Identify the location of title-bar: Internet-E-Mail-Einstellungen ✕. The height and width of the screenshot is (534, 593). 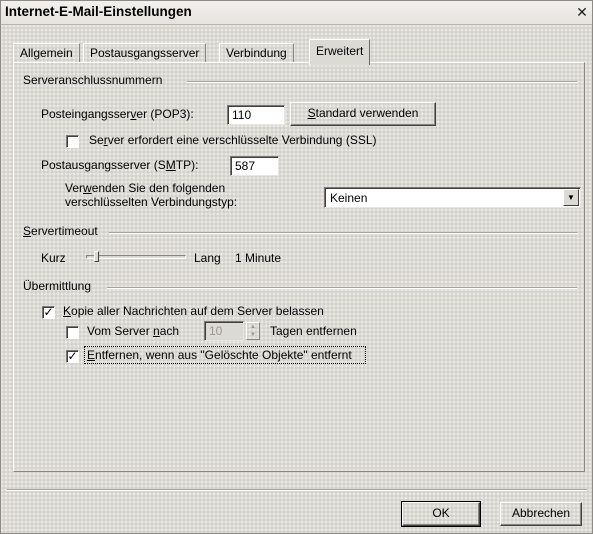
(296, 13).